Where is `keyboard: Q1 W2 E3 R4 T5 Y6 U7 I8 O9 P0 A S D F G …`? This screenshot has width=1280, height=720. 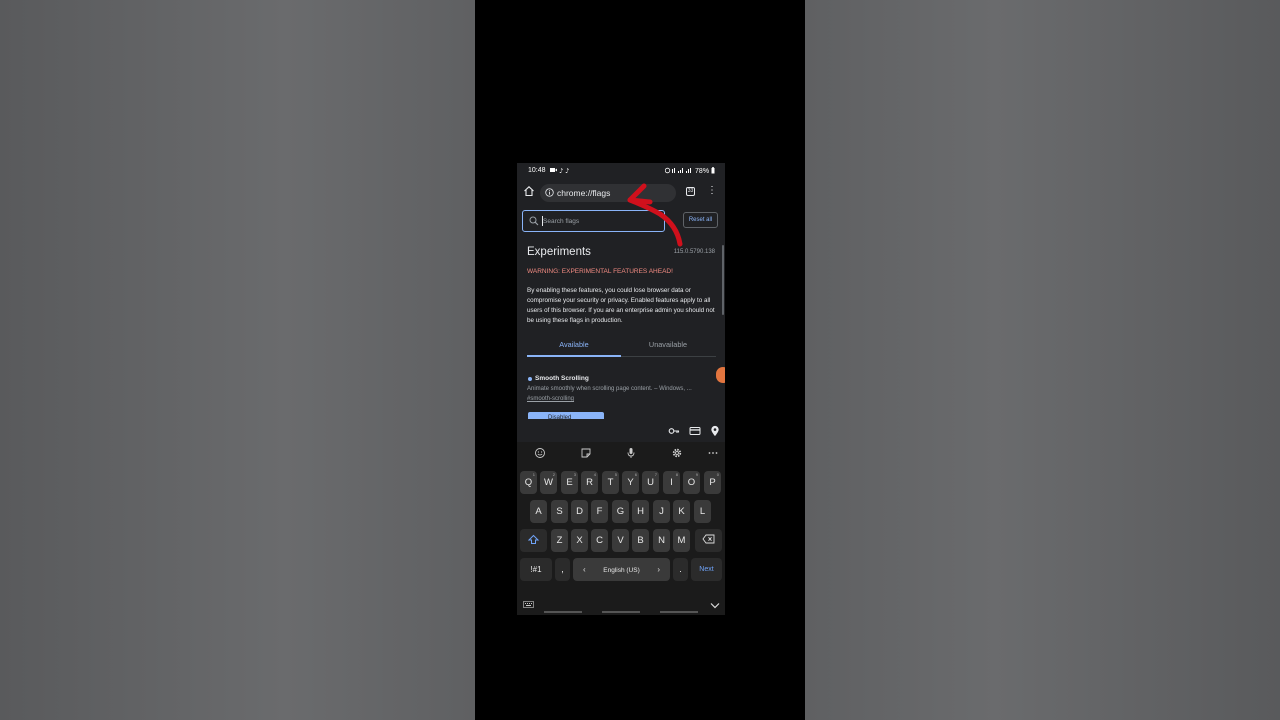
keyboard: Q1 W2 E3 R4 T5 Y6 U7 I8 O9 P0 A S D F G … is located at coordinates (621, 528).